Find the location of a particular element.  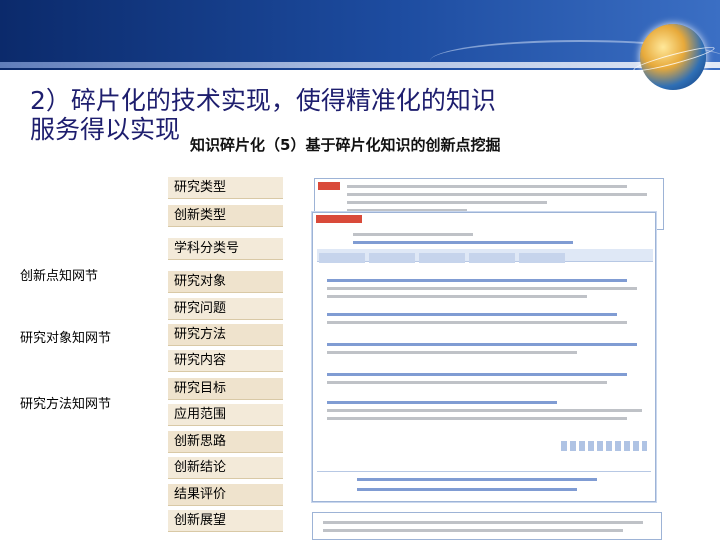

globe-logo is located at coordinates (673, 57).